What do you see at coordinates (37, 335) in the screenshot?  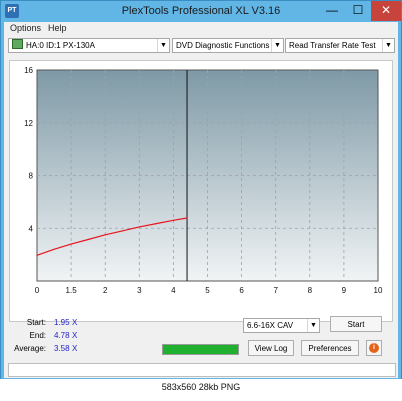 I see `end-label: End:` at bounding box center [37, 335].